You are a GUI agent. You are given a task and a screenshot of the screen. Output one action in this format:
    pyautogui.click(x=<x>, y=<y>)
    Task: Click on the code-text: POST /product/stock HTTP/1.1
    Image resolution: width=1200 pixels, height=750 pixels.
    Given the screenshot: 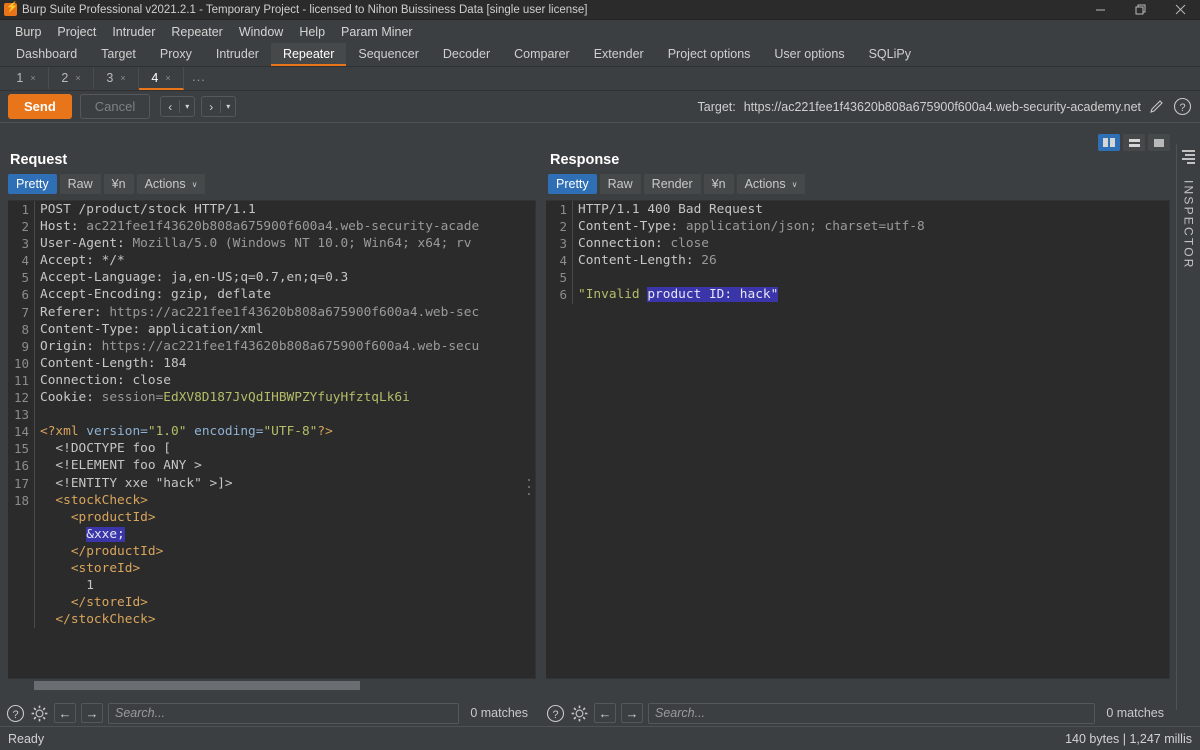 What is the action you would take?
    pyautogui.click(x=145, y=209)
    